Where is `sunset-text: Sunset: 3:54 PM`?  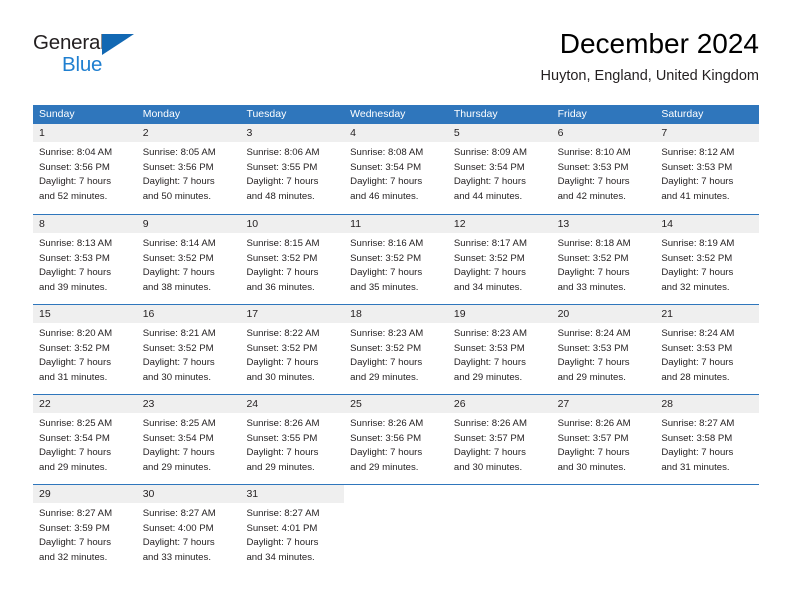
sunset-text: Sunset: 3:54 PM is located at coordinates (74, 438).